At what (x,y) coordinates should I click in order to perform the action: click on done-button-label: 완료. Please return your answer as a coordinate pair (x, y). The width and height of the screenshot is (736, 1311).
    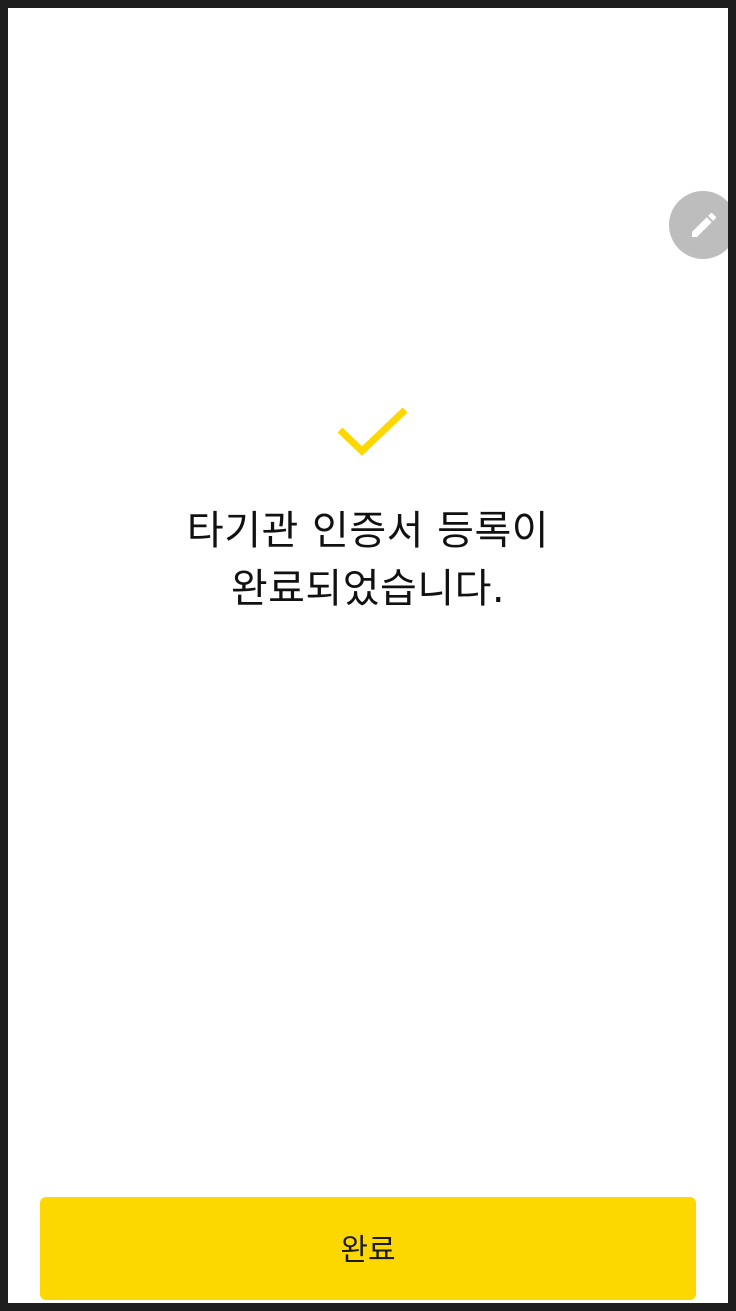
    Looking at the image, I should click on (368, 1250).